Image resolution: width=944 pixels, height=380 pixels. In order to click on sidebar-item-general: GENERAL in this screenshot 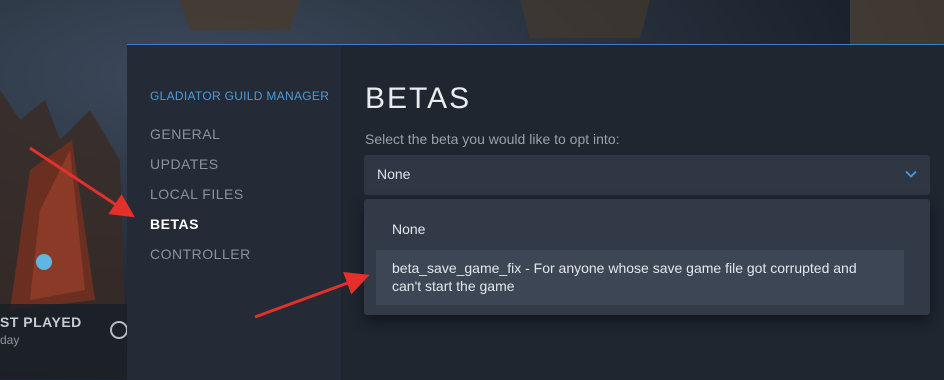, I will do `click(185, 134)`.